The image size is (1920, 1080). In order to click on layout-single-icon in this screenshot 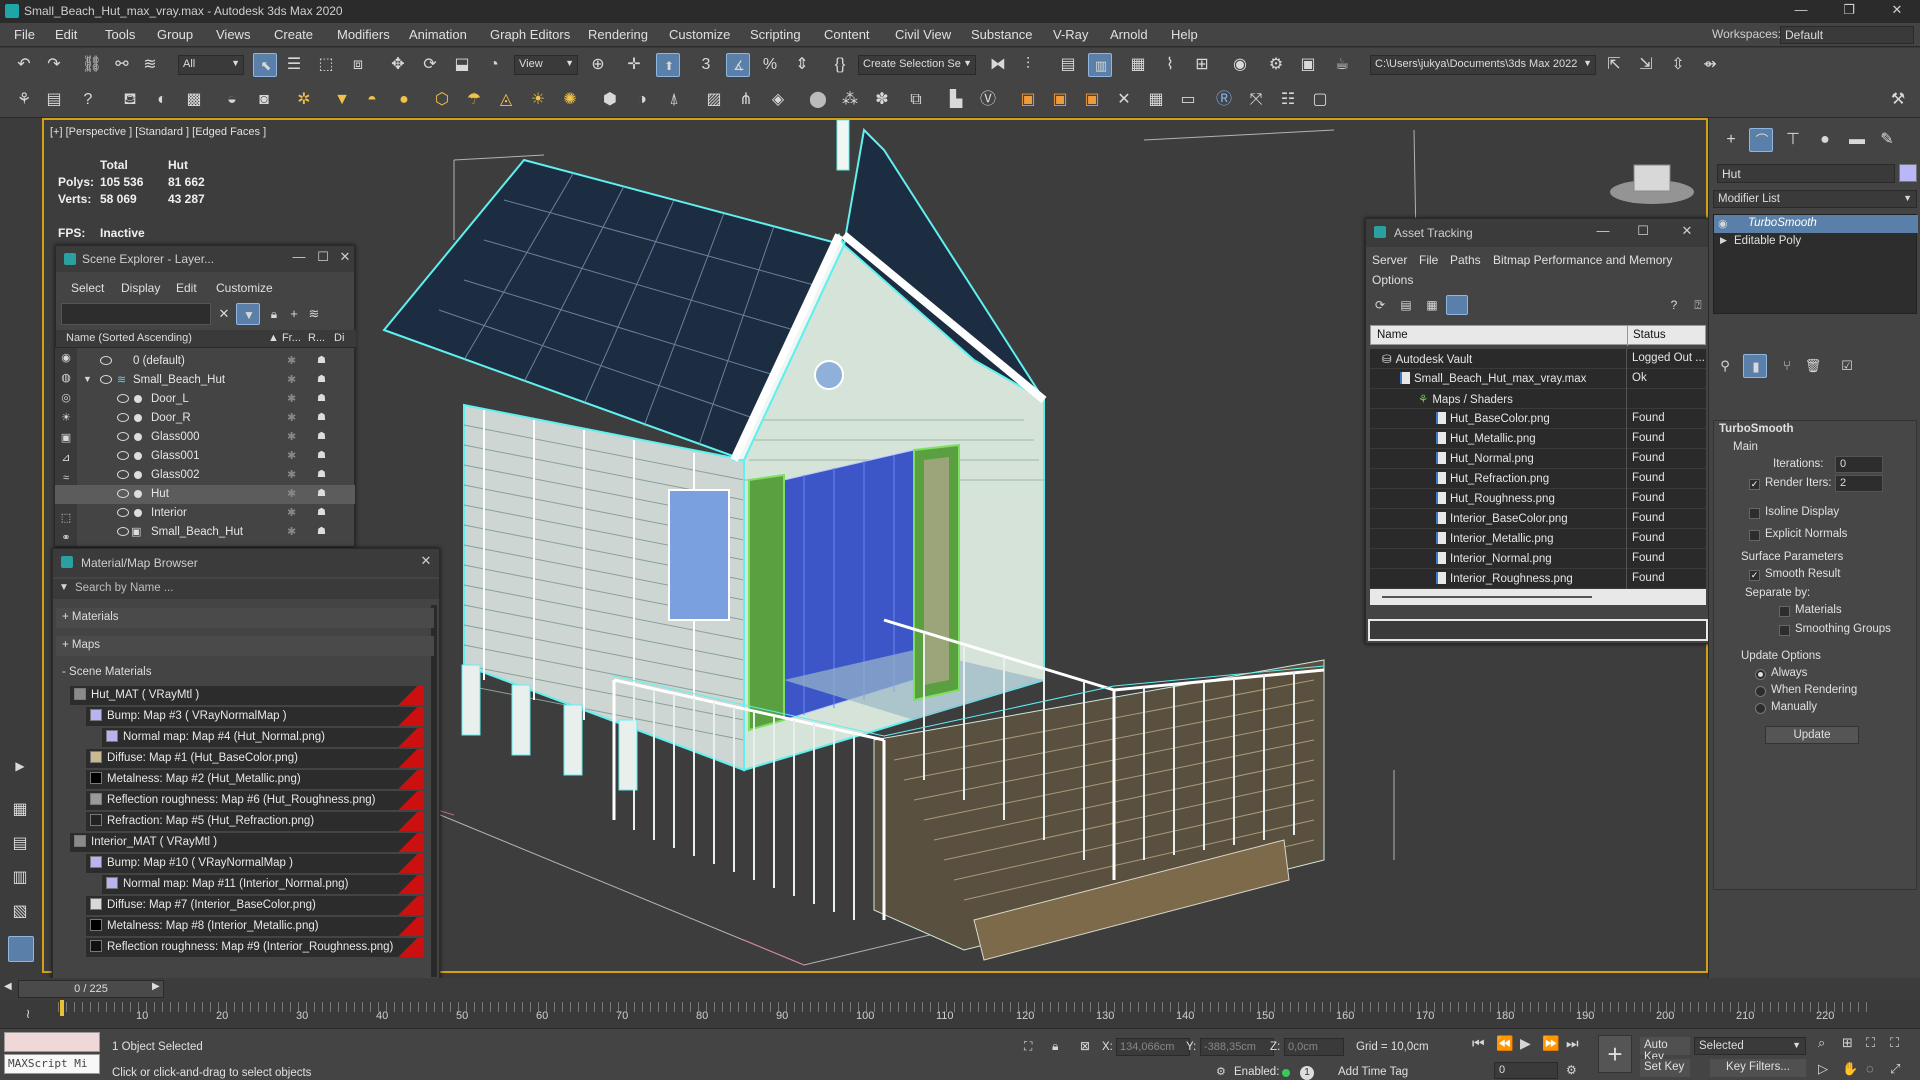, I will do `click(21, 949)`.